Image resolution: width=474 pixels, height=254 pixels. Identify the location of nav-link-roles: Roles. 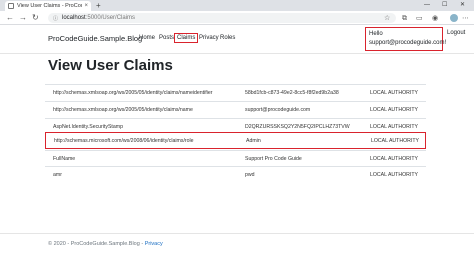
(227, 38).